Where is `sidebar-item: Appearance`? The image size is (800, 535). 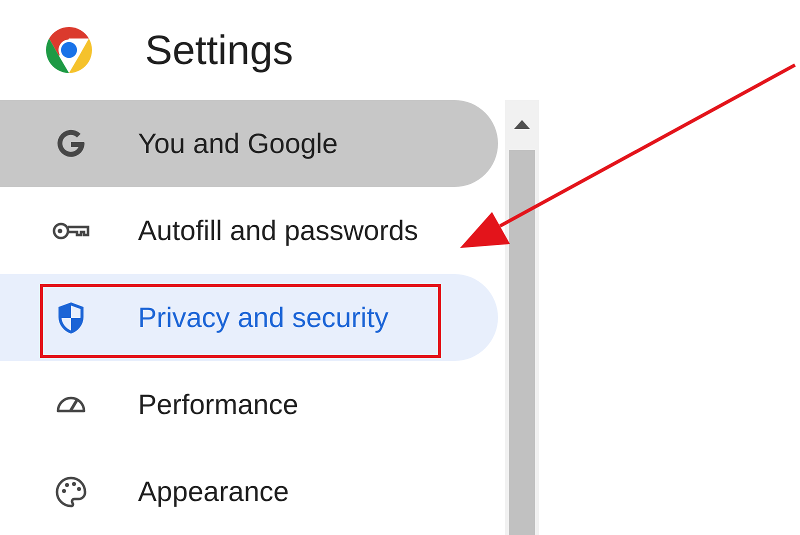 sidebar-item: Appearance is located at coordinates (249, 491).